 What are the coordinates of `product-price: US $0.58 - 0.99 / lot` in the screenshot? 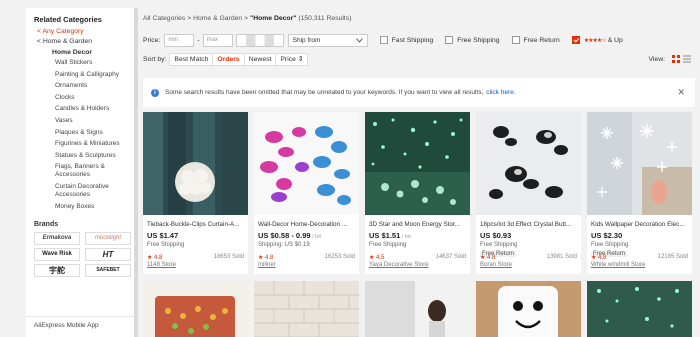 It's located at (306, 235).